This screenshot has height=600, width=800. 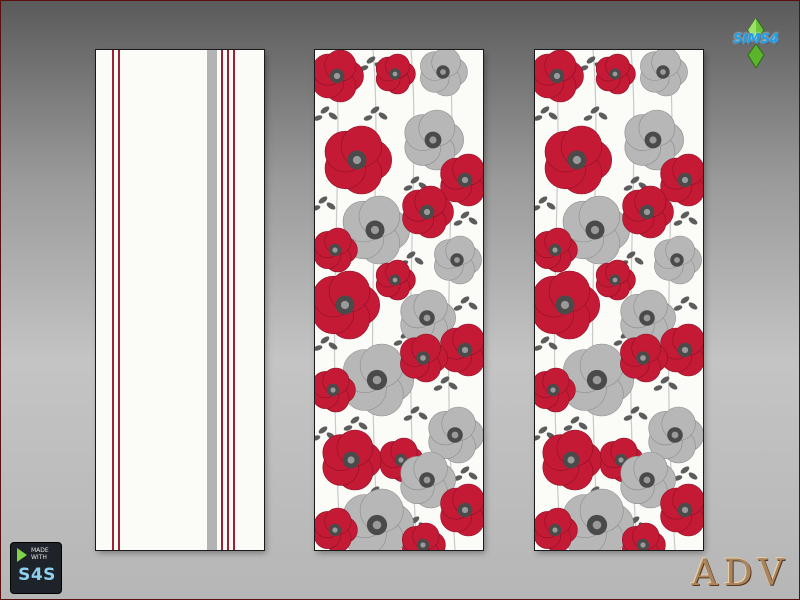 I want to click on grey-stripe, so click(x=212, y=300).